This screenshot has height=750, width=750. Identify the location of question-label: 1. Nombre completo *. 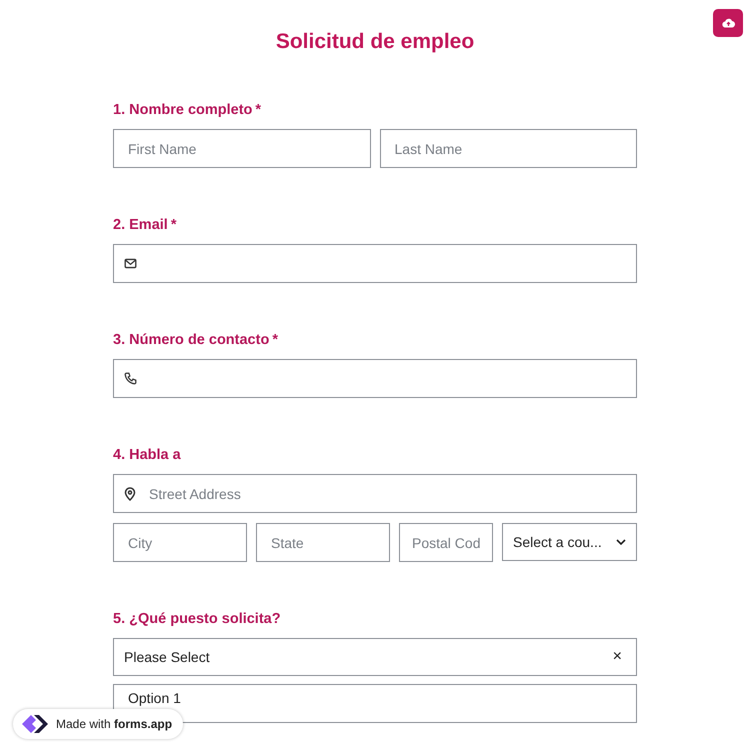
(187, 110).